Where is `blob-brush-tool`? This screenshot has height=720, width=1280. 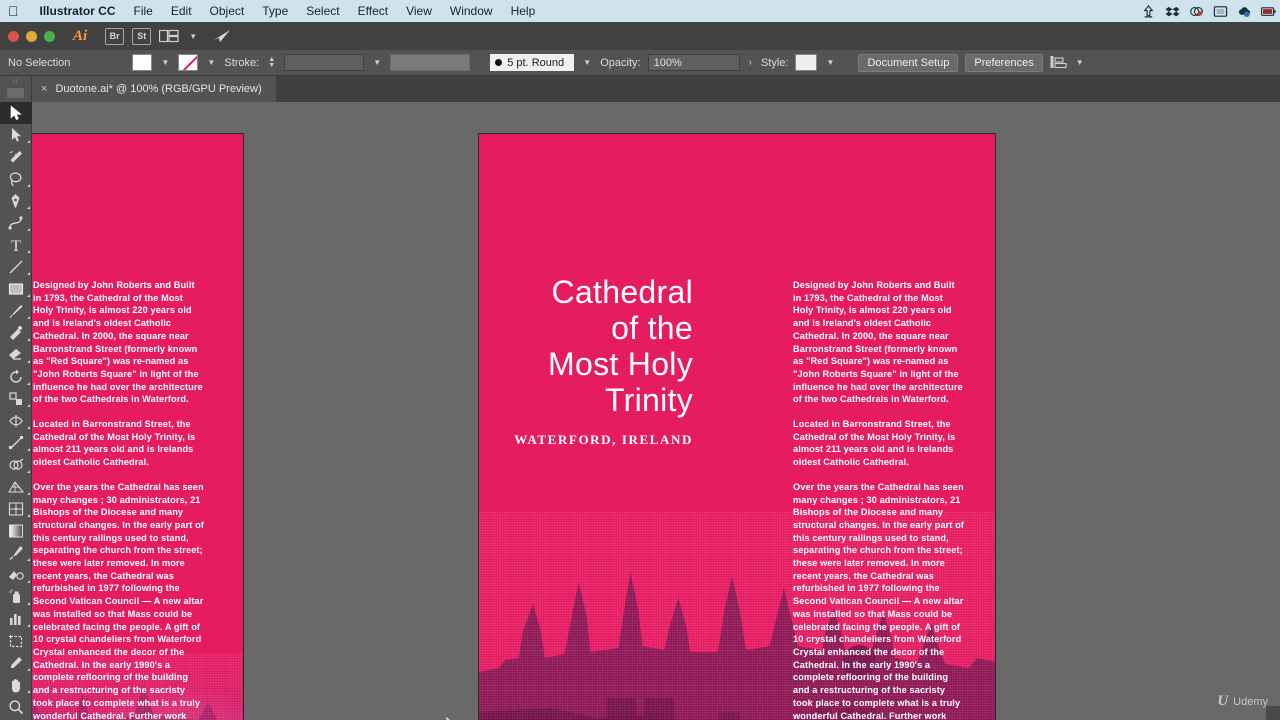 blob-brush-tool is located at coordinates (16, 333).